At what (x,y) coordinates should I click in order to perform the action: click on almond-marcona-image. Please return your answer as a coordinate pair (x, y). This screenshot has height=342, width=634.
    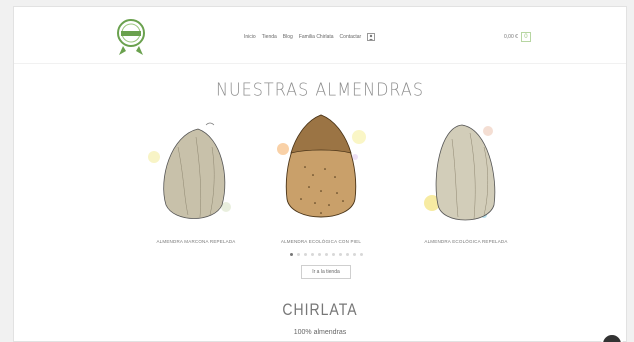
    Looking at the image, I should click on (189, 170).